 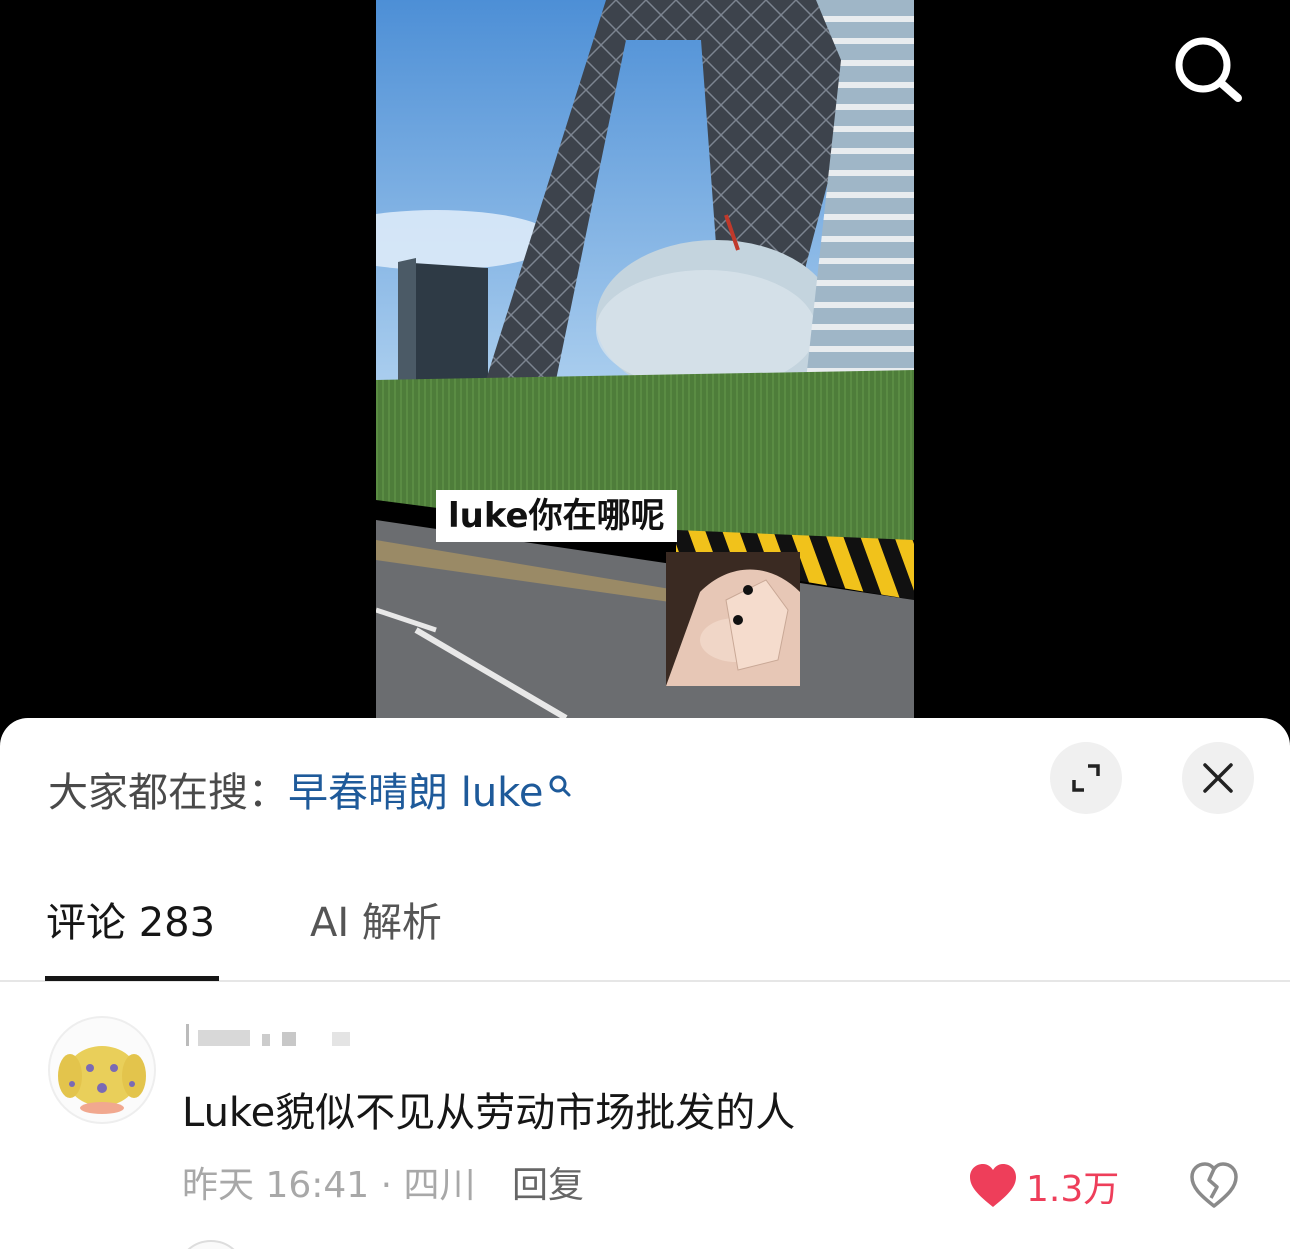 I want to click on search-button, so click(x=1208, y=70).